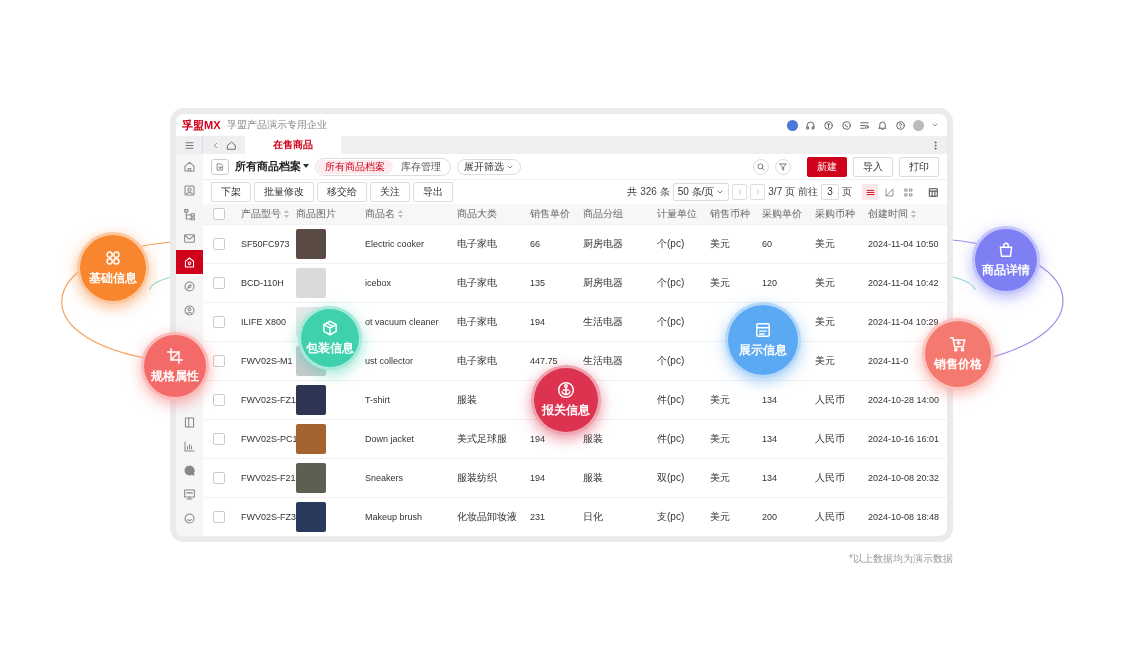 This screenshot has height=651, width=1125. Describe the element at coordinates (701, 192) in the screenshot. I see `page-size-select: 50 条/页` at that location.